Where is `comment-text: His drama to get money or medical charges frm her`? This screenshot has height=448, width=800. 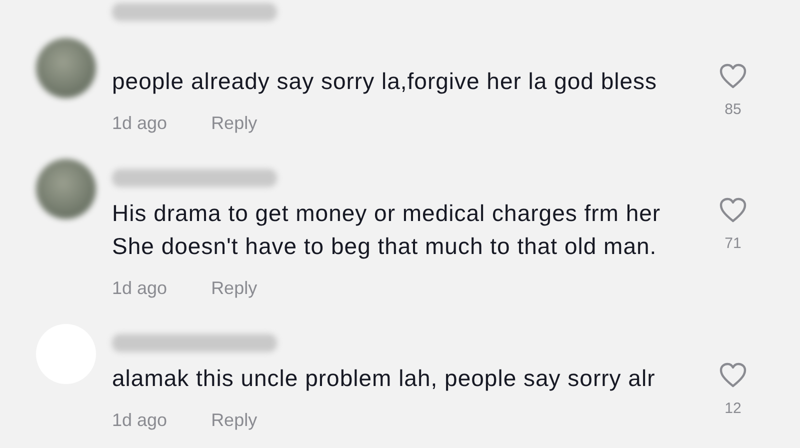 comment-text: His drama to get money or medical charges frm her is located at coordinates (387, 213).